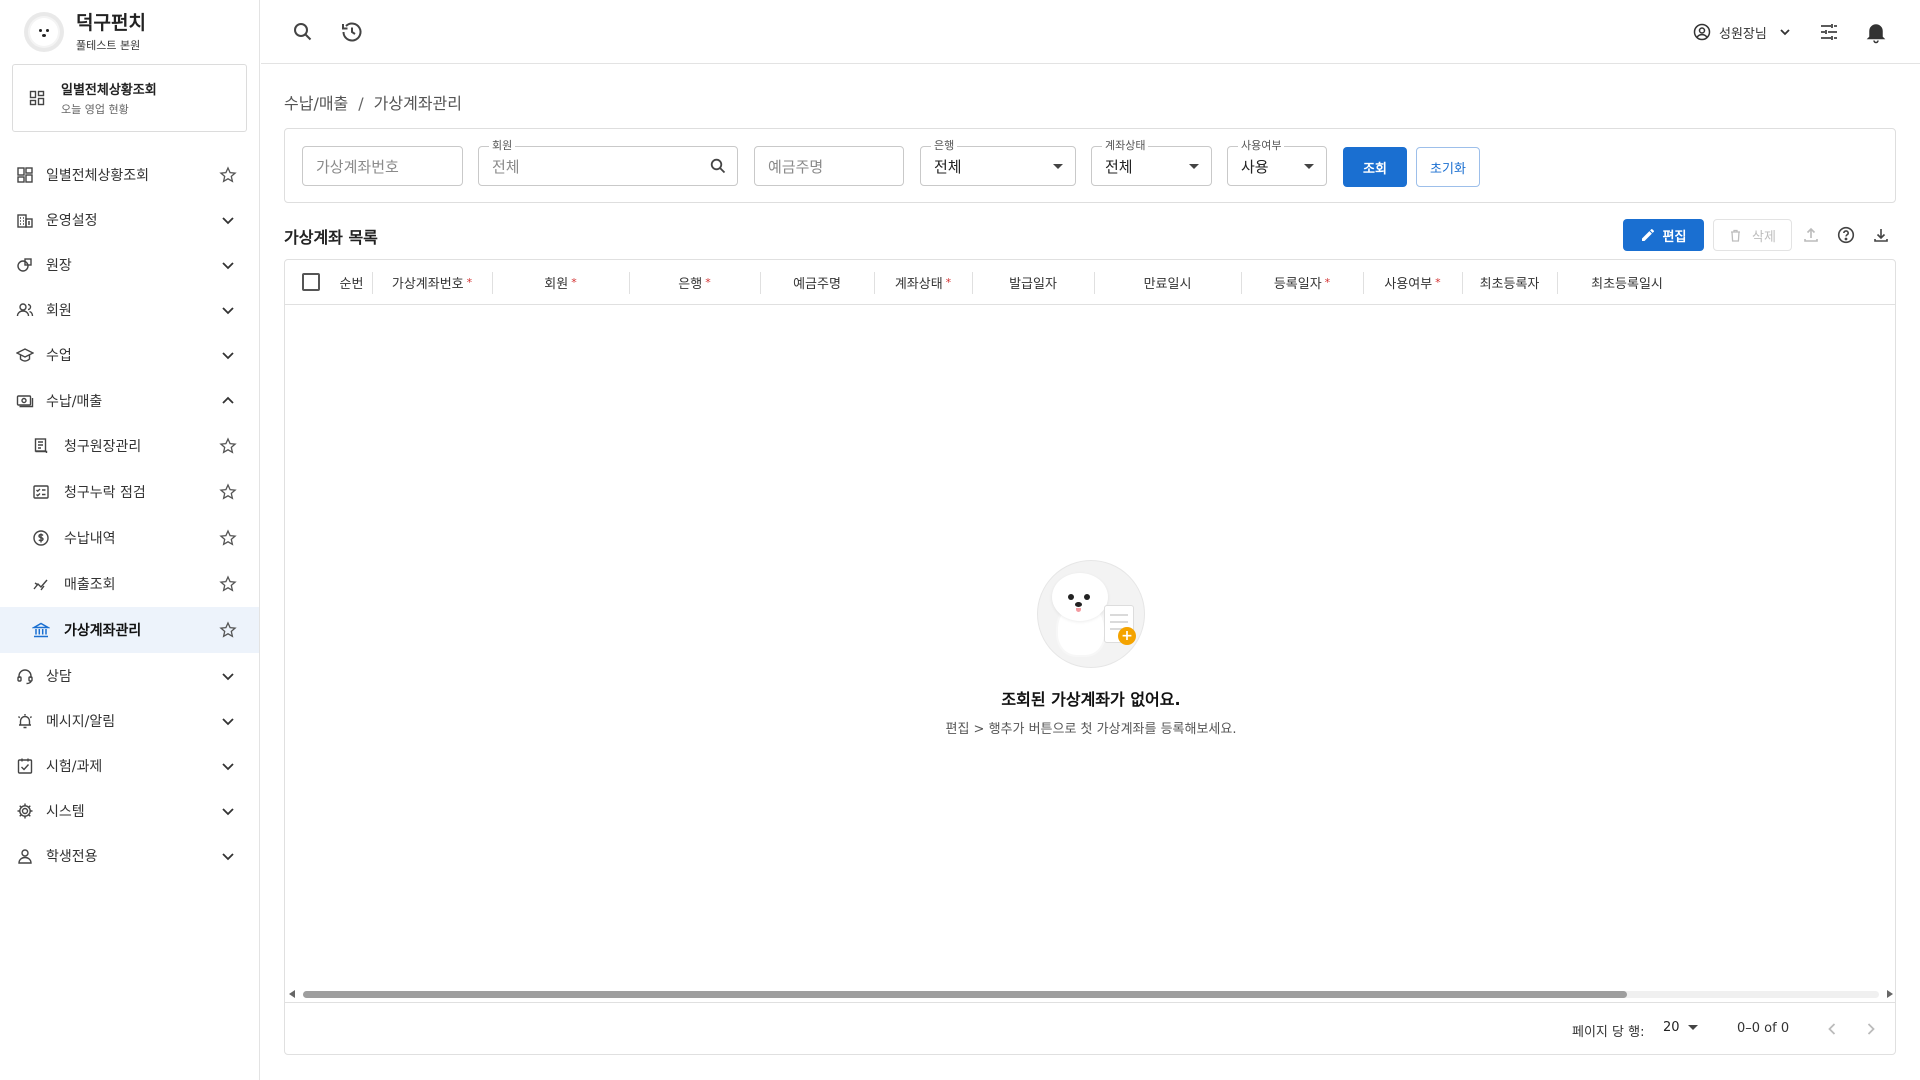 This screenshot has height=1080, width=1920. I want to click on sidebar-item-director: 원장, so click(129, 264).